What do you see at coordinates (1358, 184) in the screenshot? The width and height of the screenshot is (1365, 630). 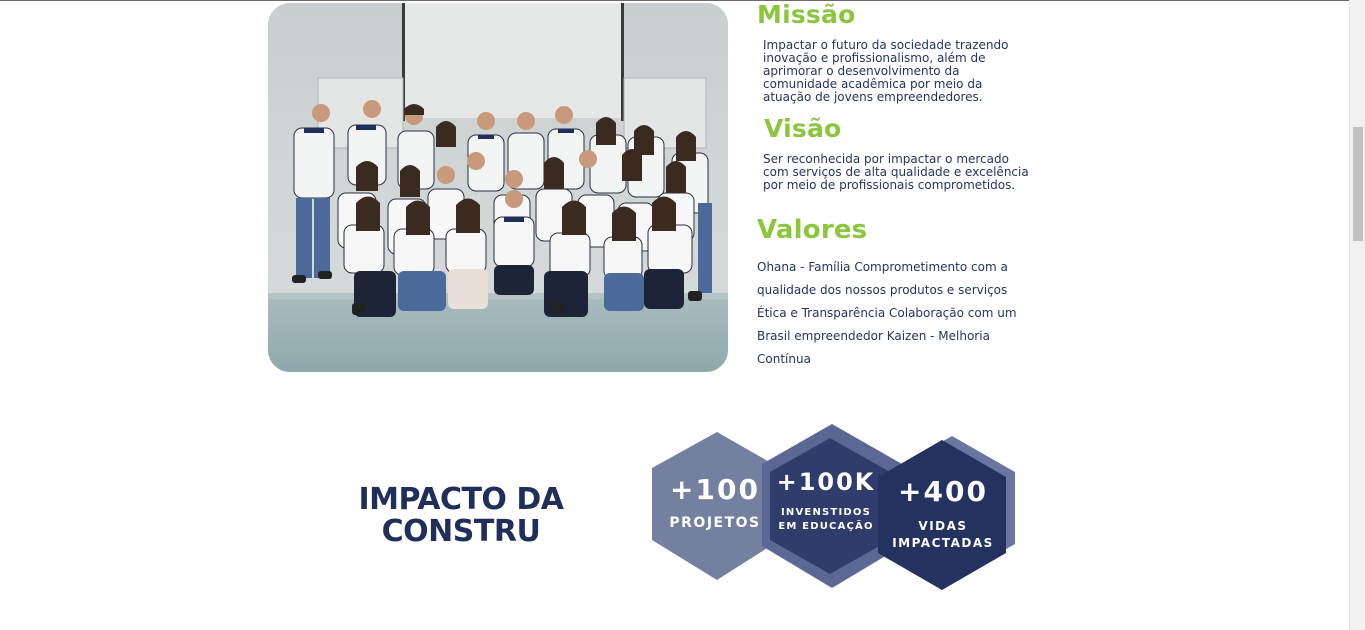 I see `scrollbar-thumb` at bounding box center [1358, 184].